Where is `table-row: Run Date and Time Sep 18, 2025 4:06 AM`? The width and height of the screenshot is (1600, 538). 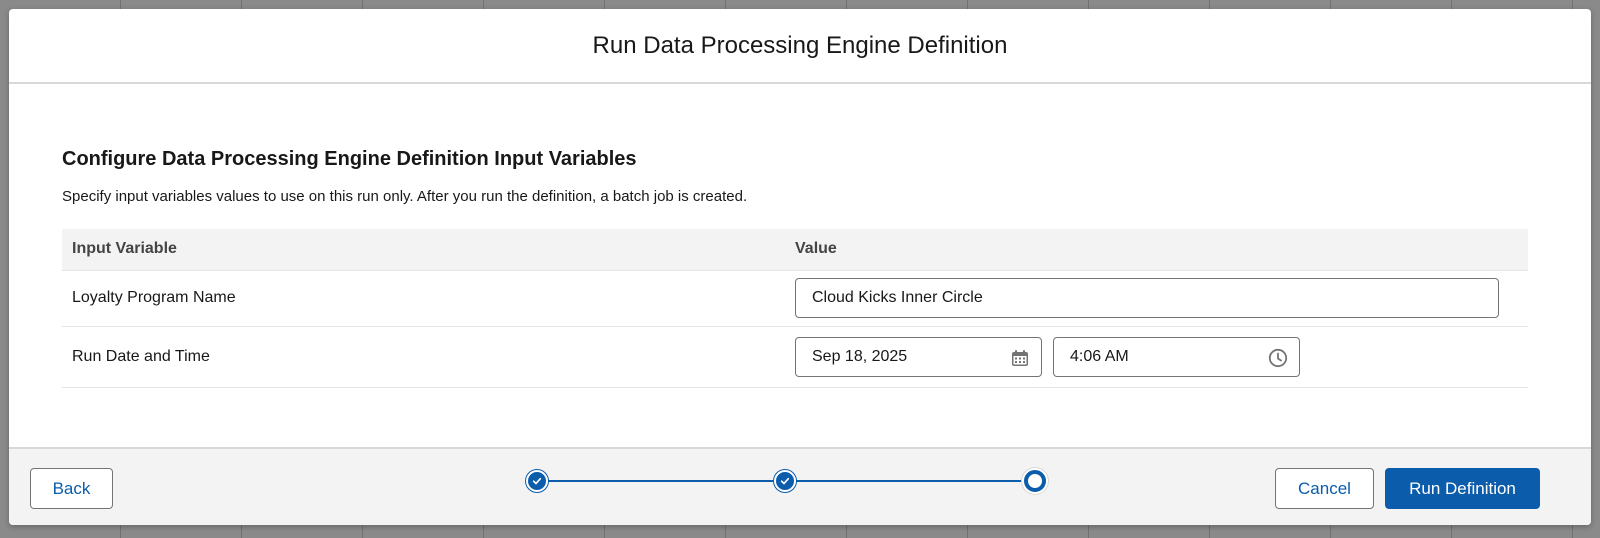 table-row: Run Date and Time Sep 18, 2025 4:06 AM is located at coordinates (795, 357).